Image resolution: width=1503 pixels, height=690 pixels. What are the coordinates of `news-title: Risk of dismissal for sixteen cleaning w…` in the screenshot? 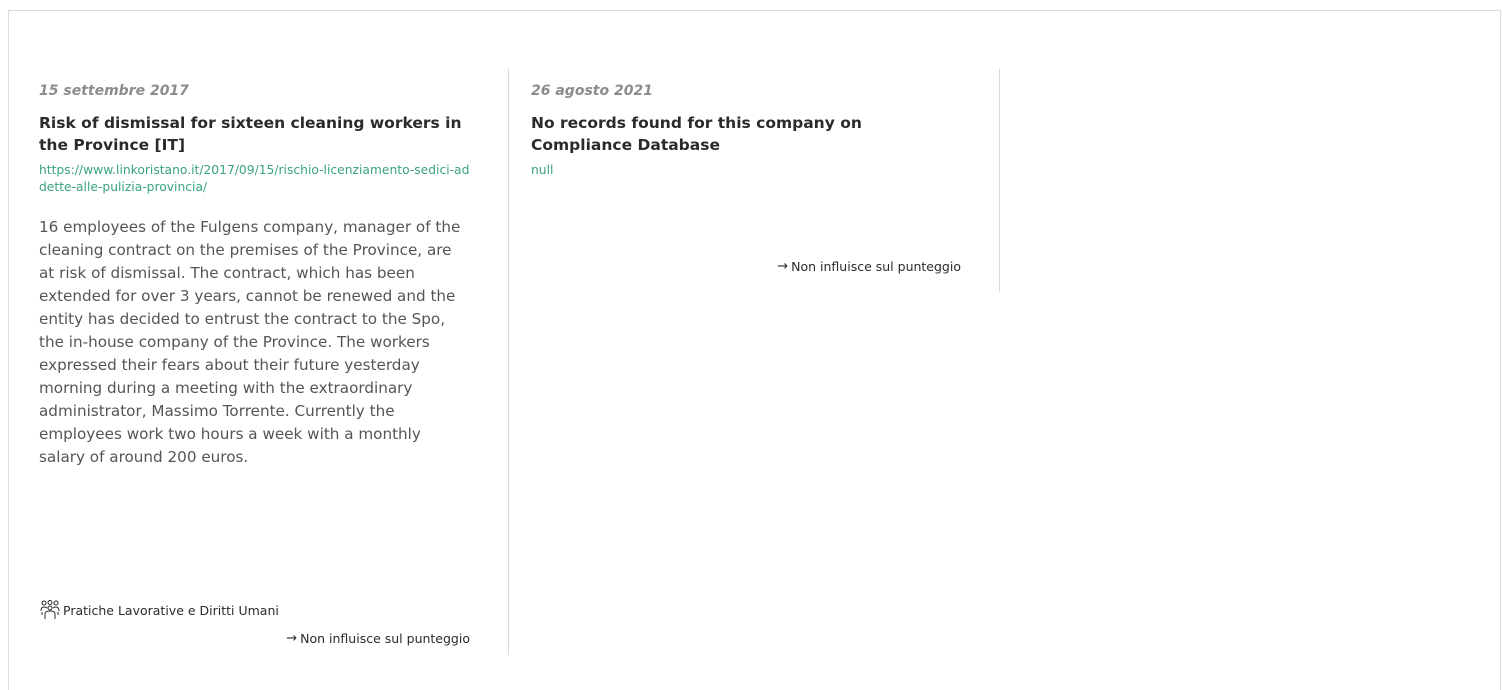 It's located at (250, 134).